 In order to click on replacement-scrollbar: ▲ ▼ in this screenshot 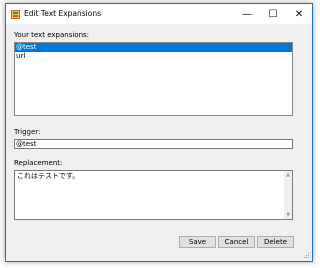, I will do `click(288, 195)`.